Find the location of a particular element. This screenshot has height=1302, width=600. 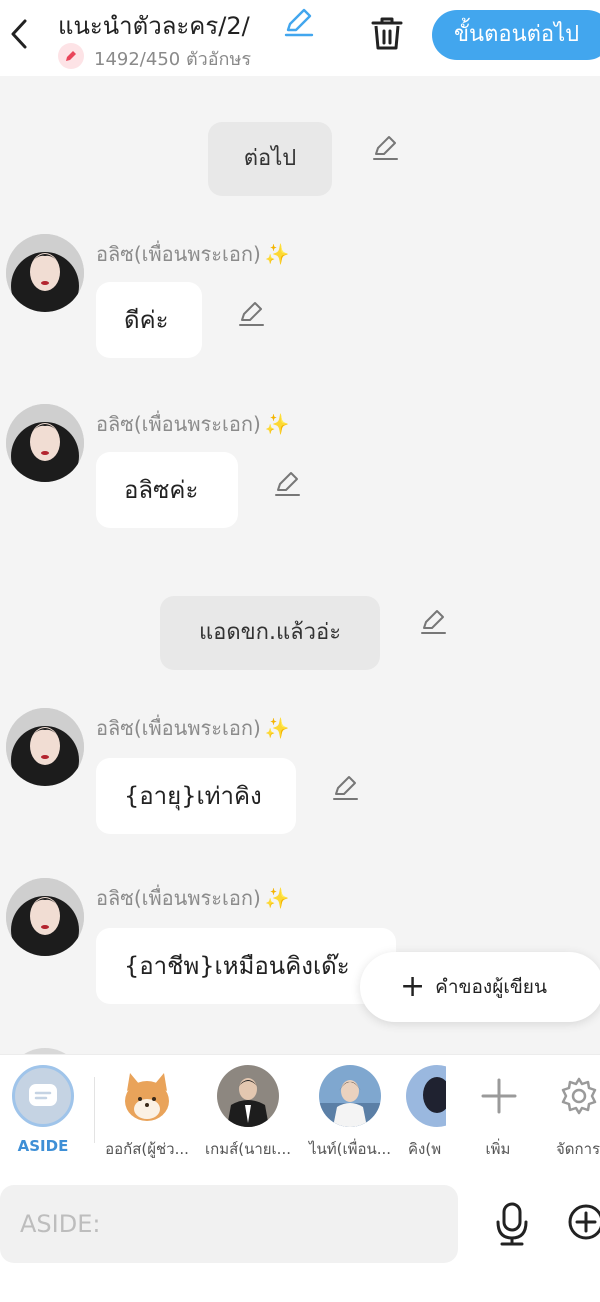

aside-avatar is located at coordinates (43, 1096).